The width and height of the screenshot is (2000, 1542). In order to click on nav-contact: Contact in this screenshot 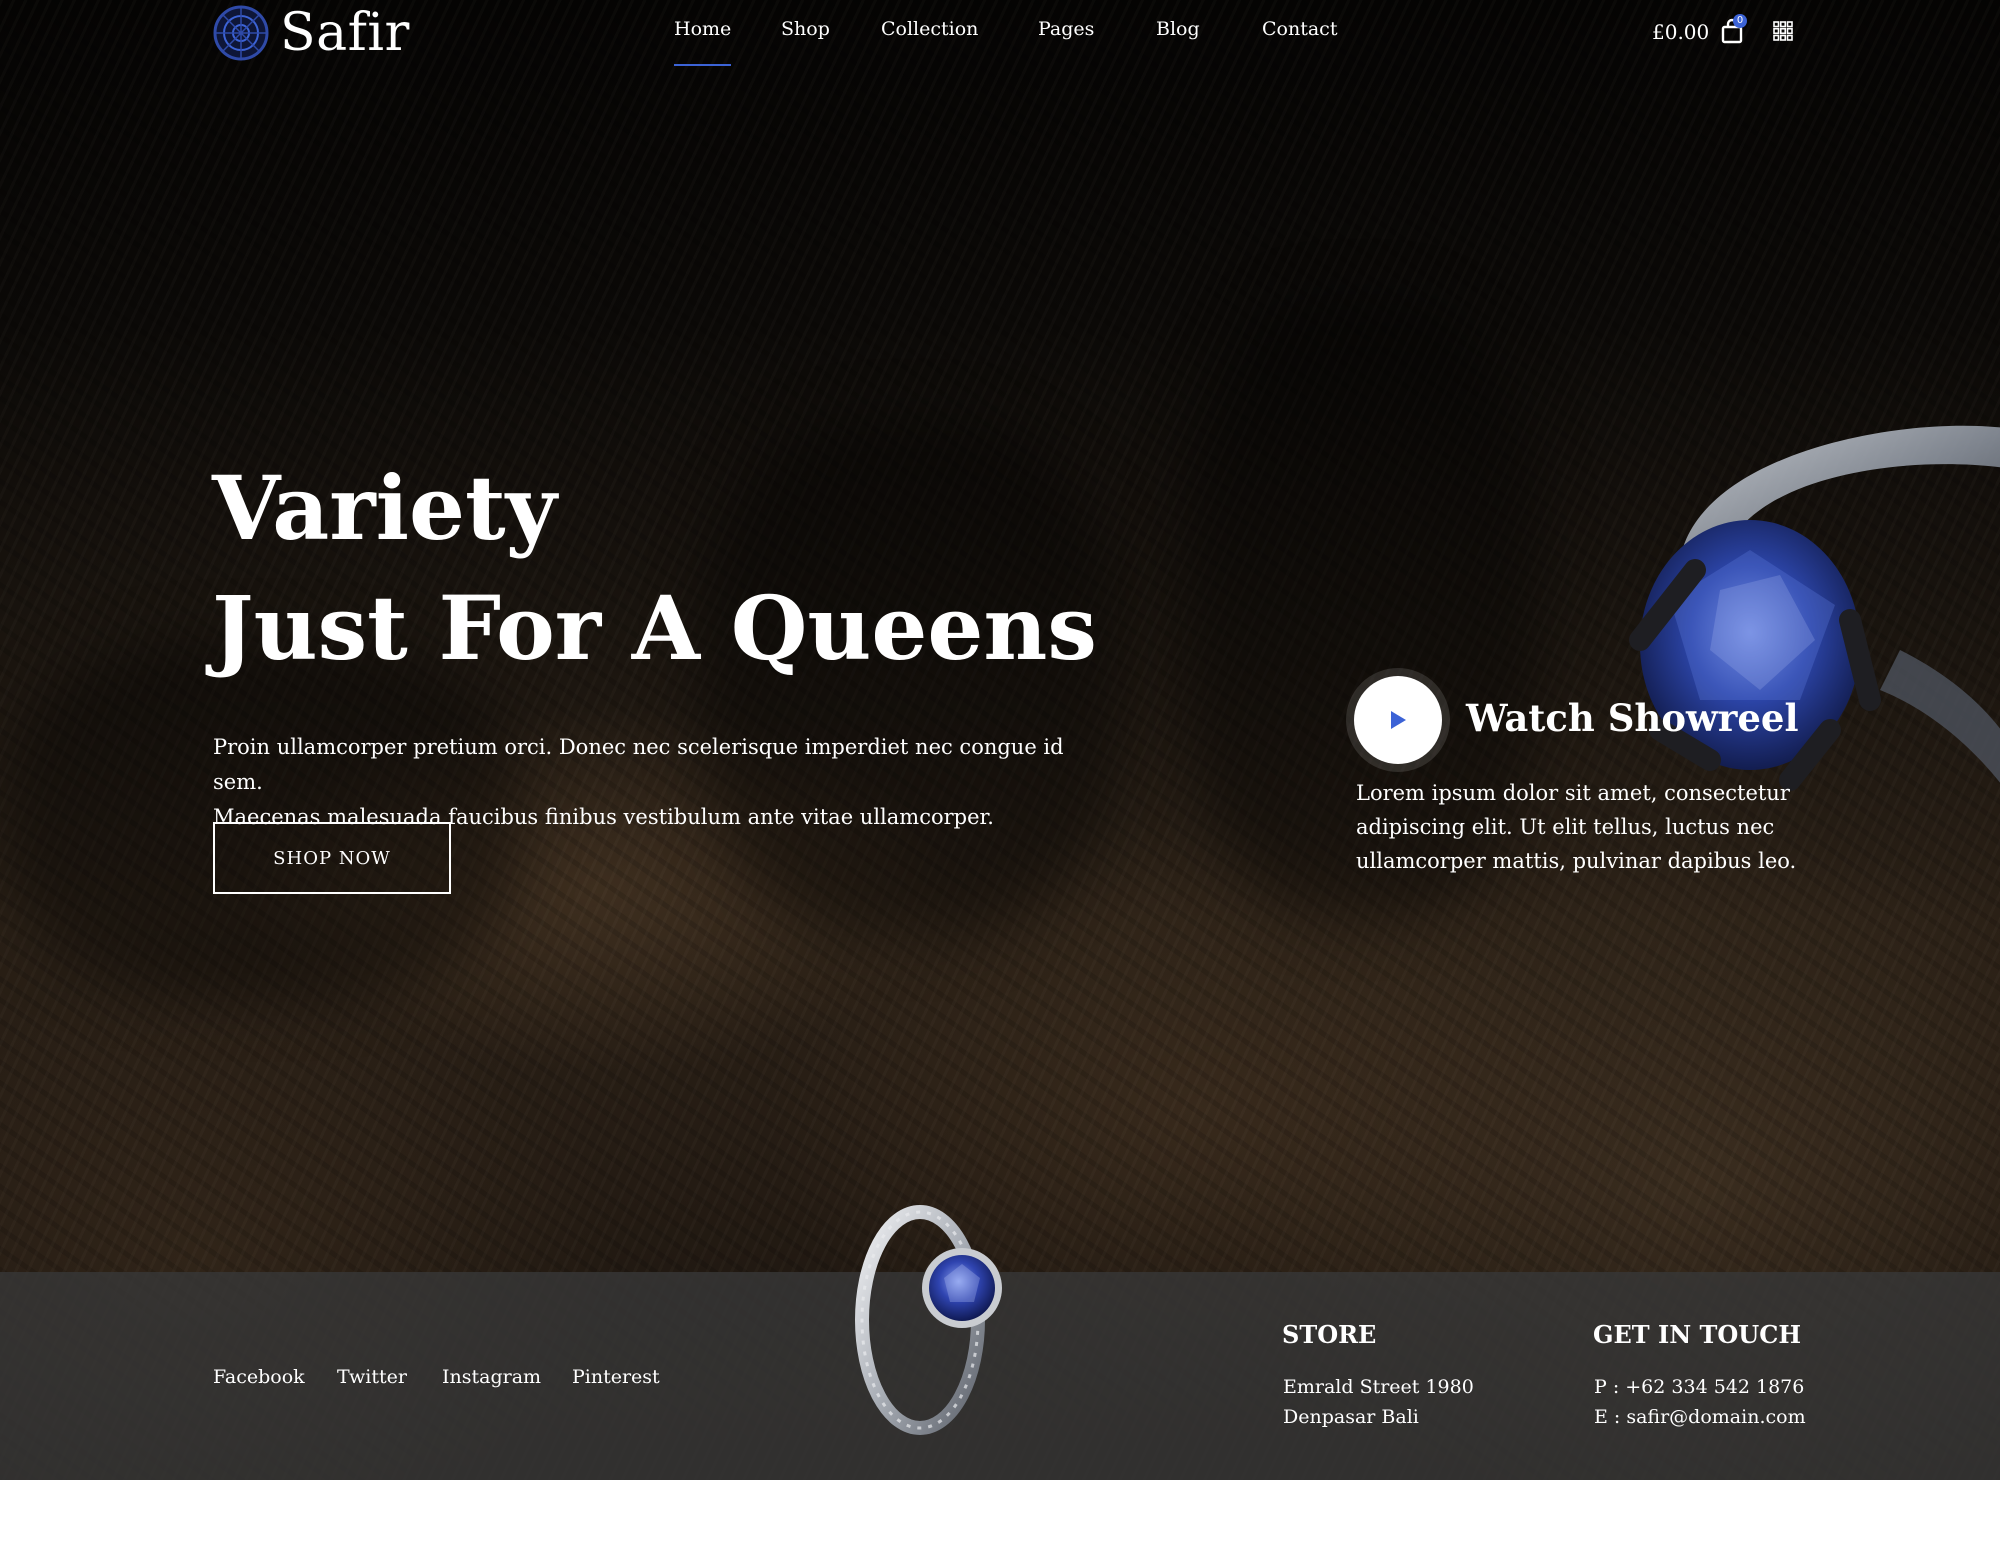, I will do `click(1299, 29)`.